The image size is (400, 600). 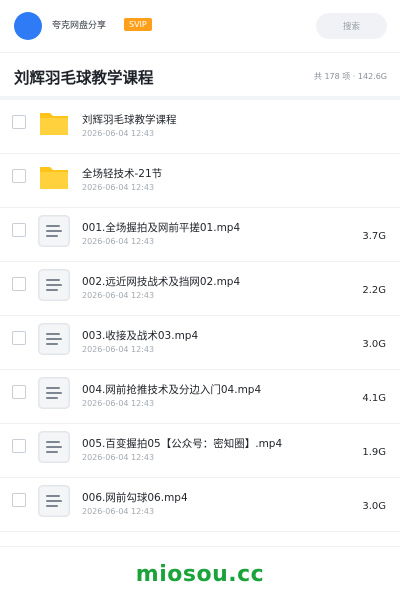 I want to click on file-row: 刘辉羽毛球教学课程 2026-06-04 12:43, so click(x=200, y=127).